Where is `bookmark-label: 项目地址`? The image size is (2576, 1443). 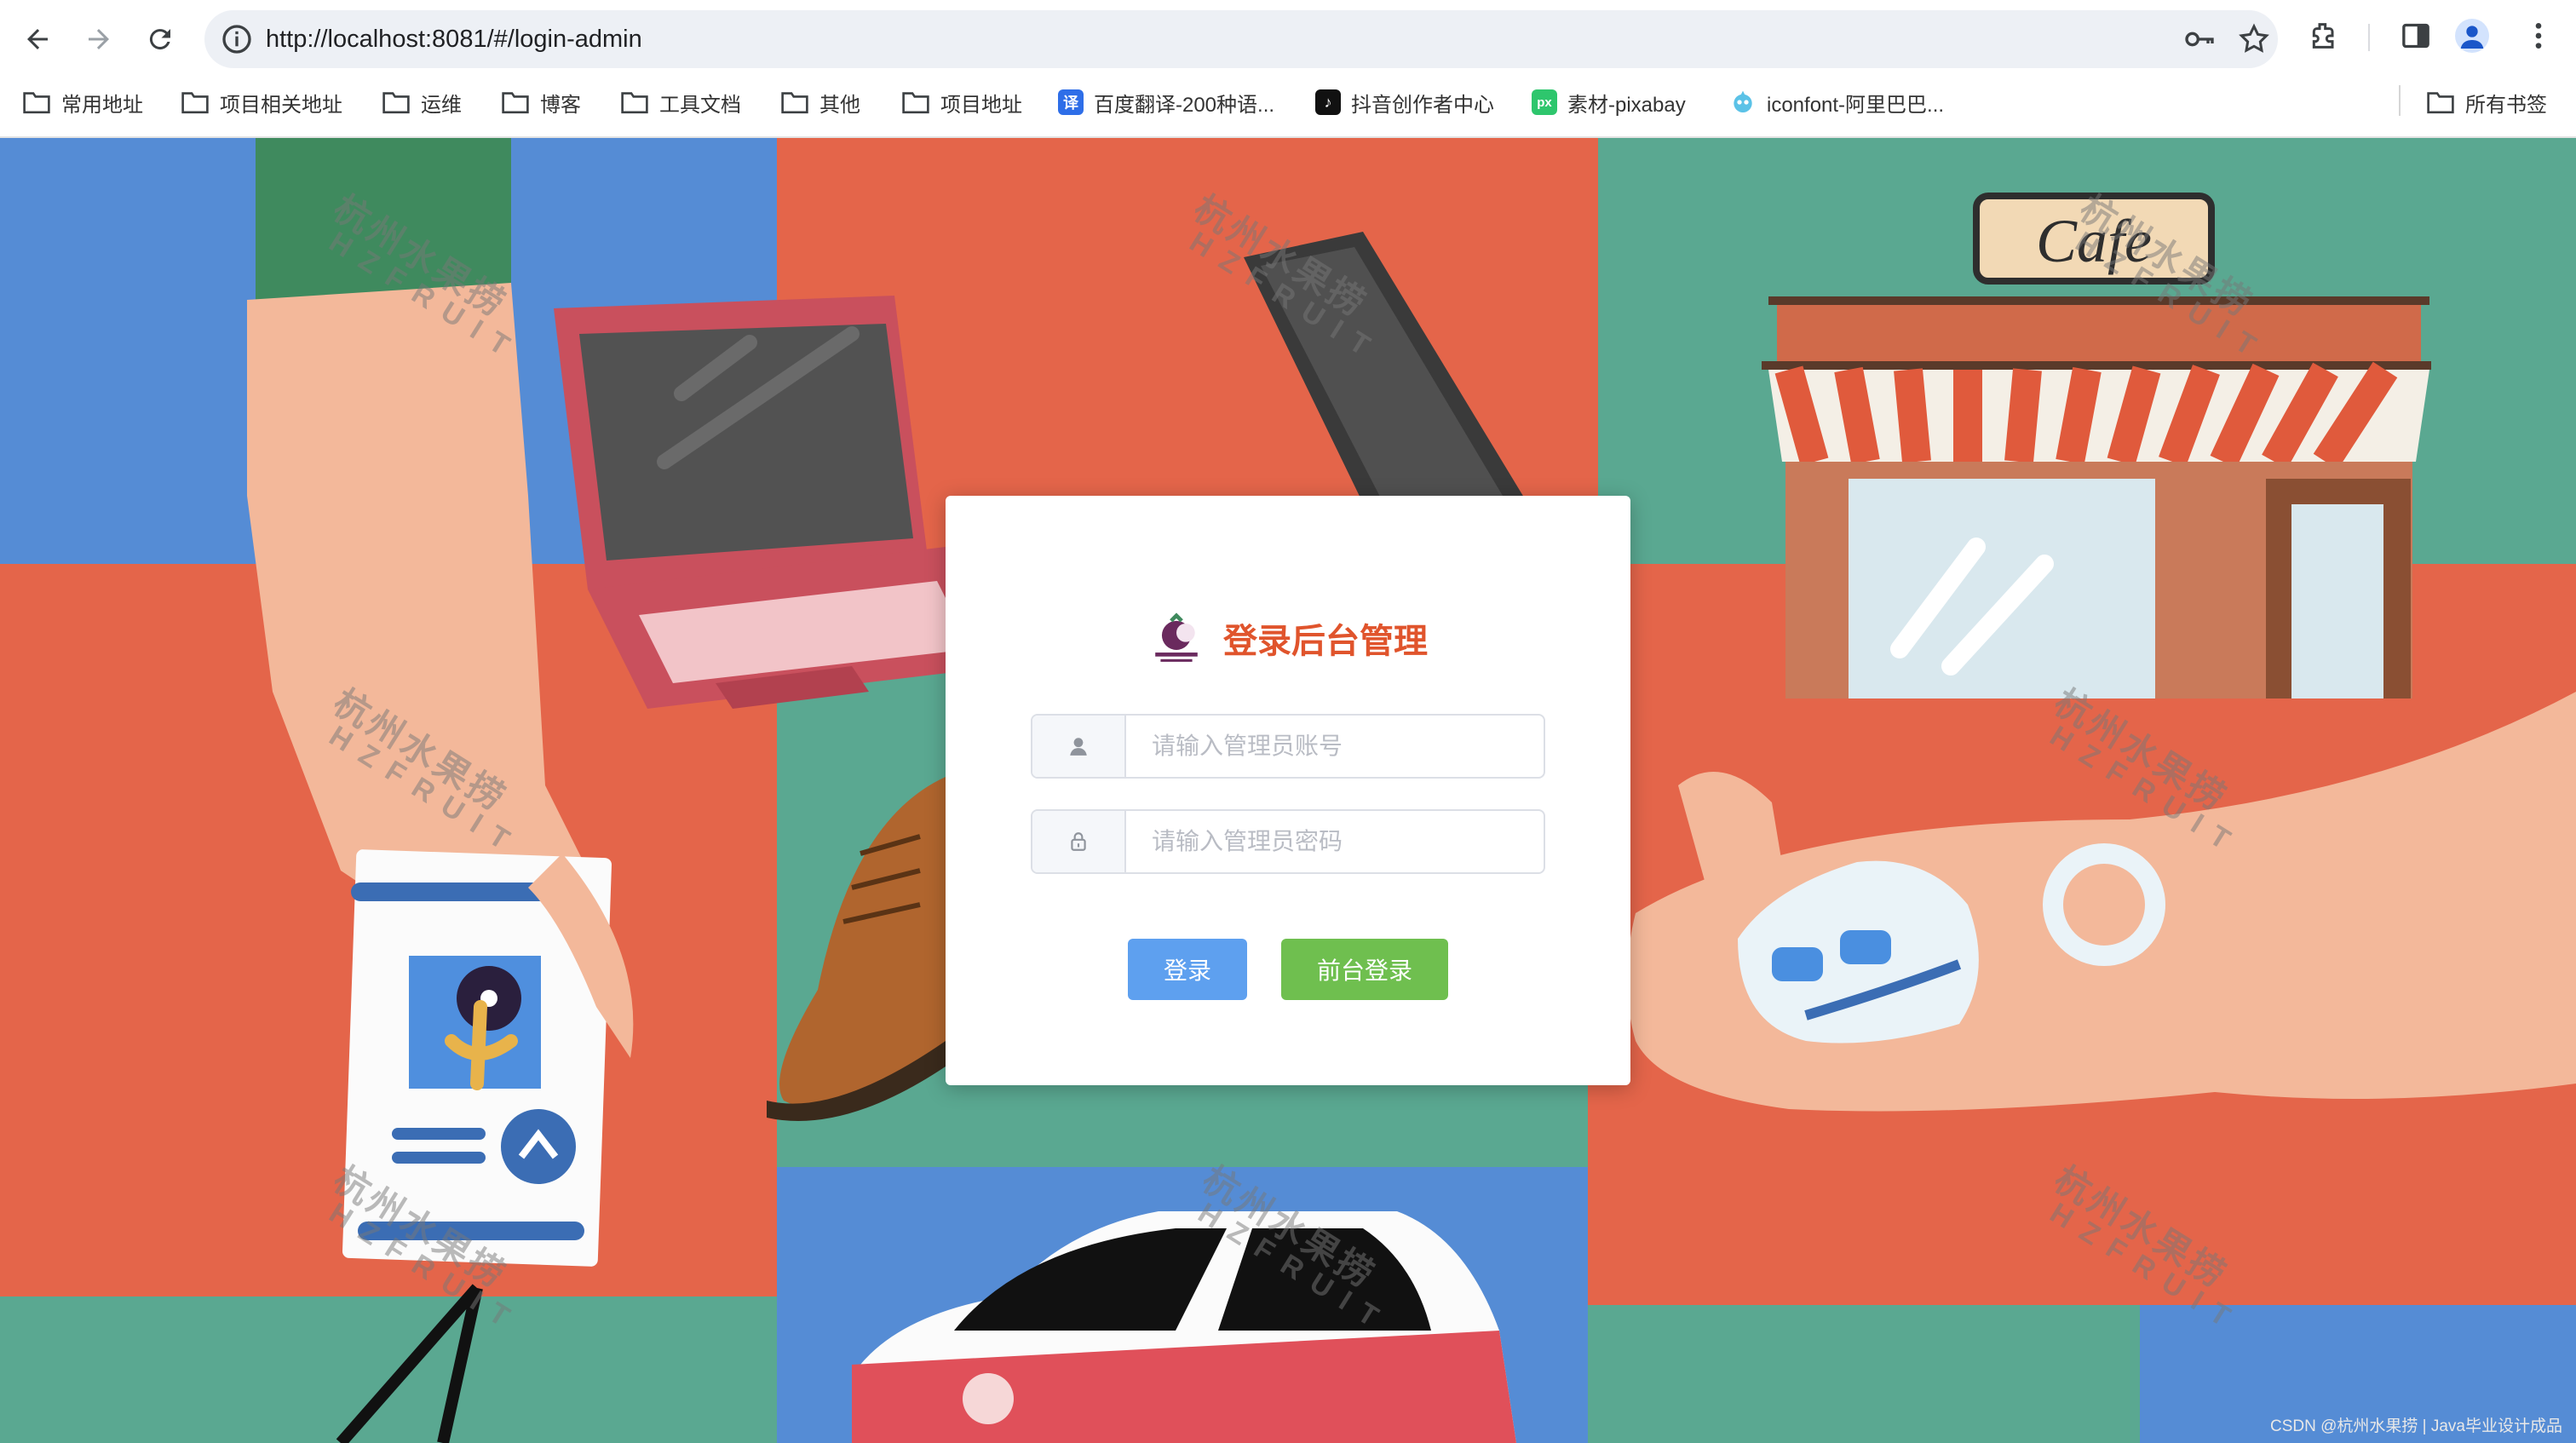 bookmark-label: 项目地址 is located at coordinates (981, 105).